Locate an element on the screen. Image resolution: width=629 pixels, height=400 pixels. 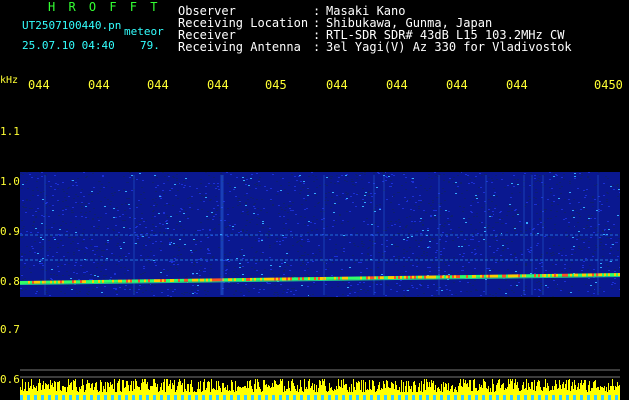
timestamp: 25.07.10 04:40 is located at coordinates (68, 45).